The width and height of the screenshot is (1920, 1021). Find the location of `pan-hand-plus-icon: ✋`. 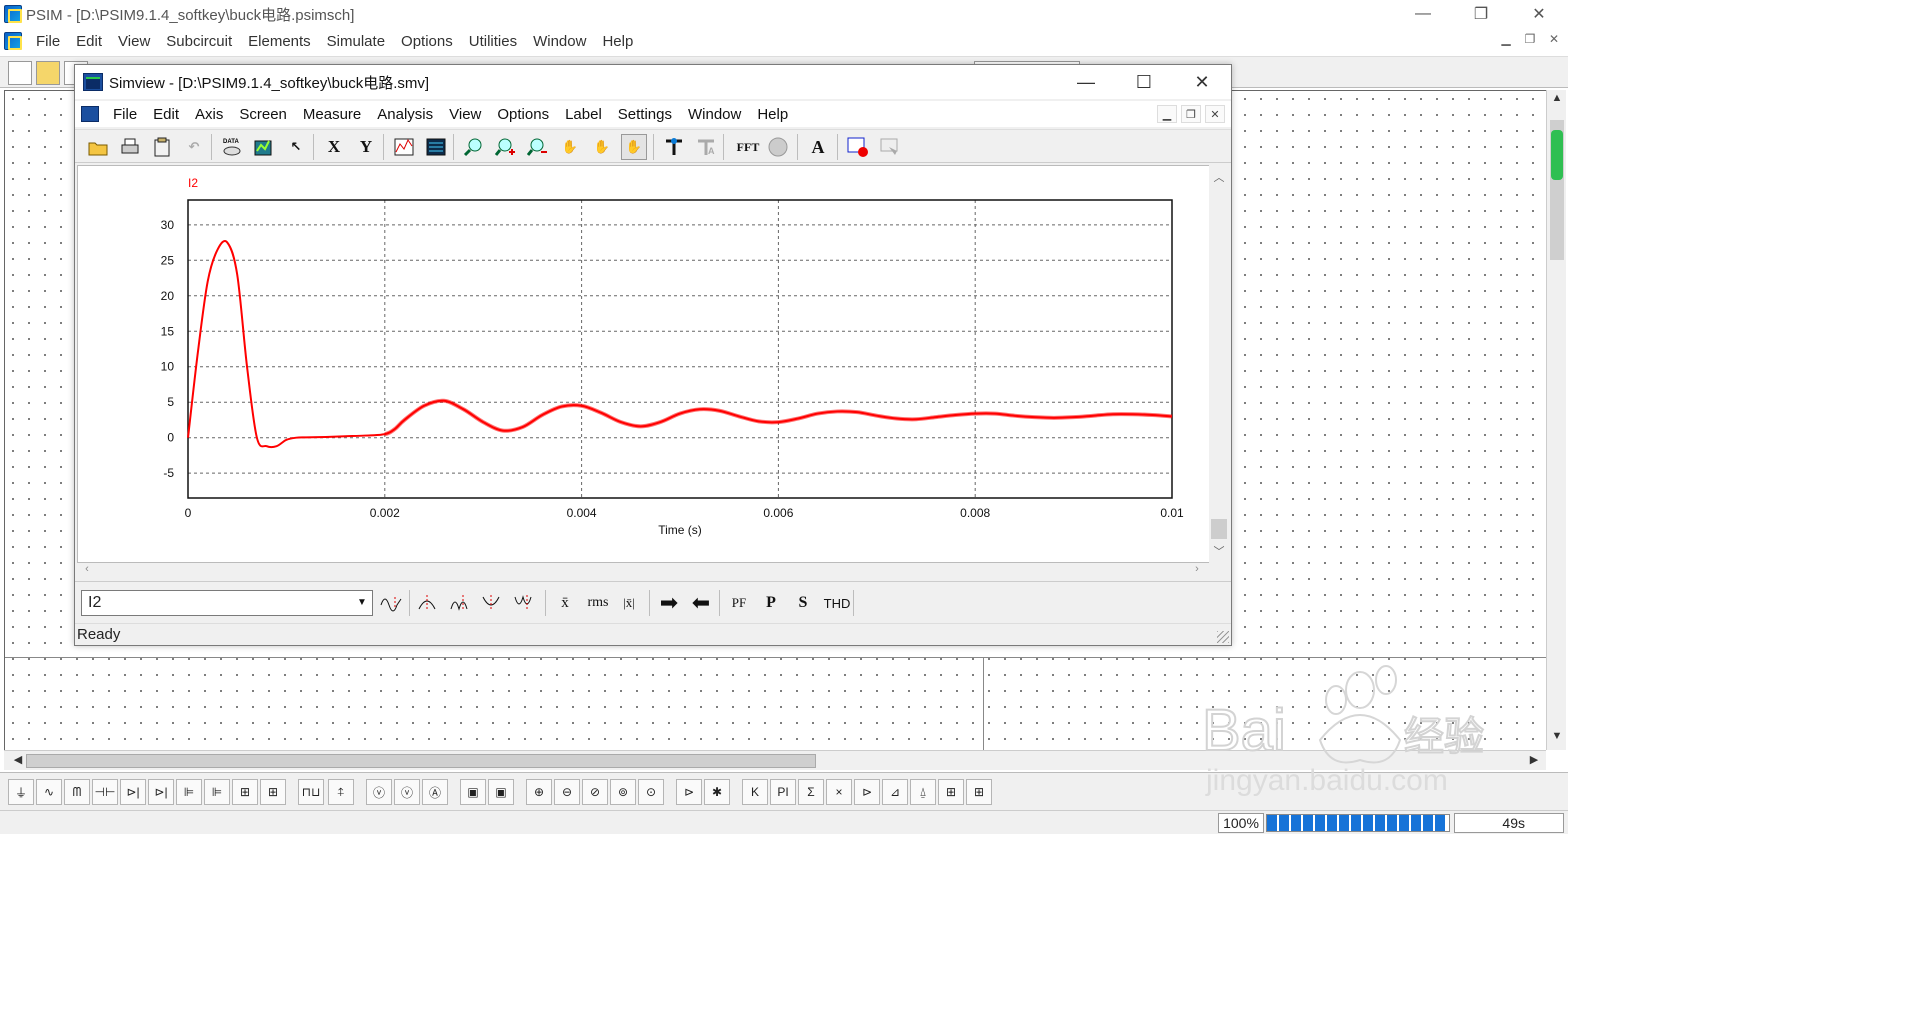

pan-hand-plus-icon: ✋ is located at coordinates (602, 147).